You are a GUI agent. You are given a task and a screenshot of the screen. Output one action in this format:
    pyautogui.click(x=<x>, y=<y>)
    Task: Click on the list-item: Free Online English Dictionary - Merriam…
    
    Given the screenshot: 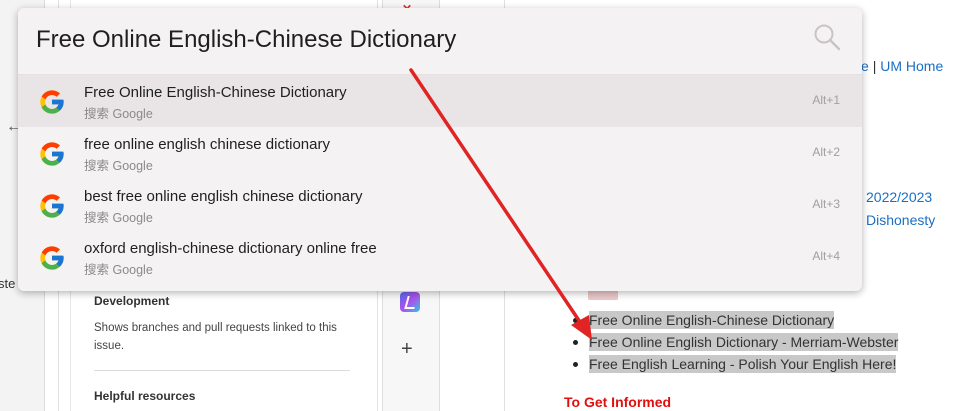 What is the action you would take?
    pyautogui.click(x=734, y=342)
    